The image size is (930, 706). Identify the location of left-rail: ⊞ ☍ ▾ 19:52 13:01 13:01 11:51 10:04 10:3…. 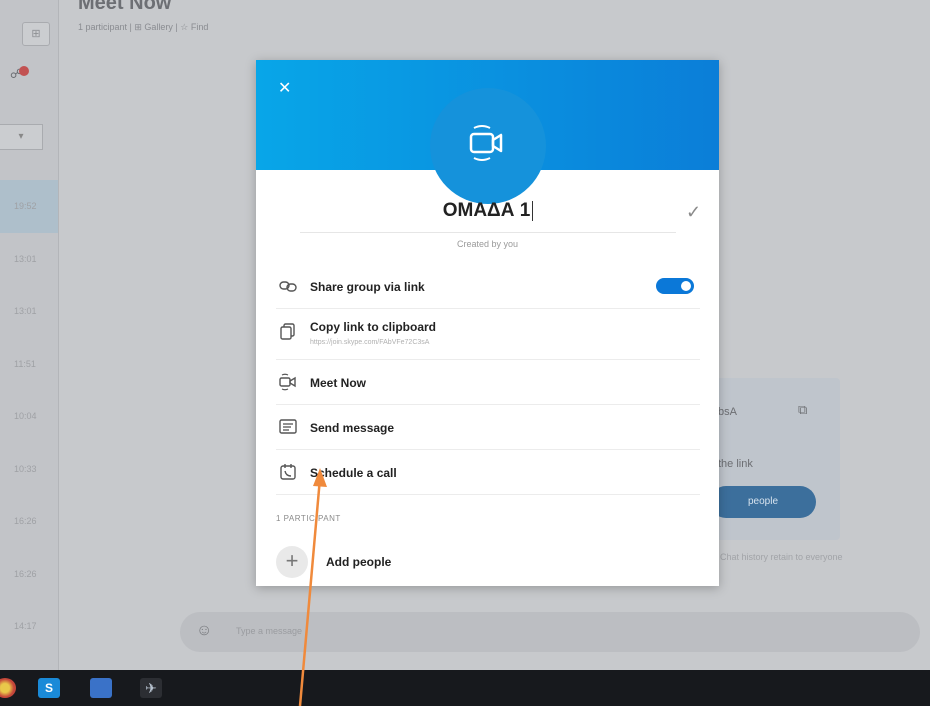
(29, 335).